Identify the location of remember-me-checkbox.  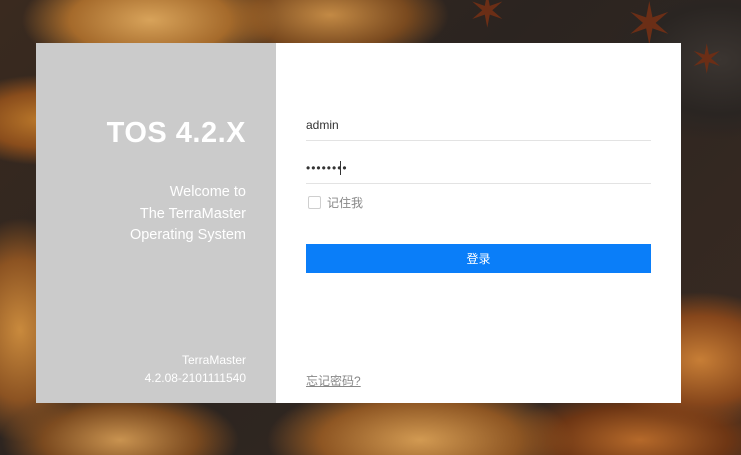
(314, 202).